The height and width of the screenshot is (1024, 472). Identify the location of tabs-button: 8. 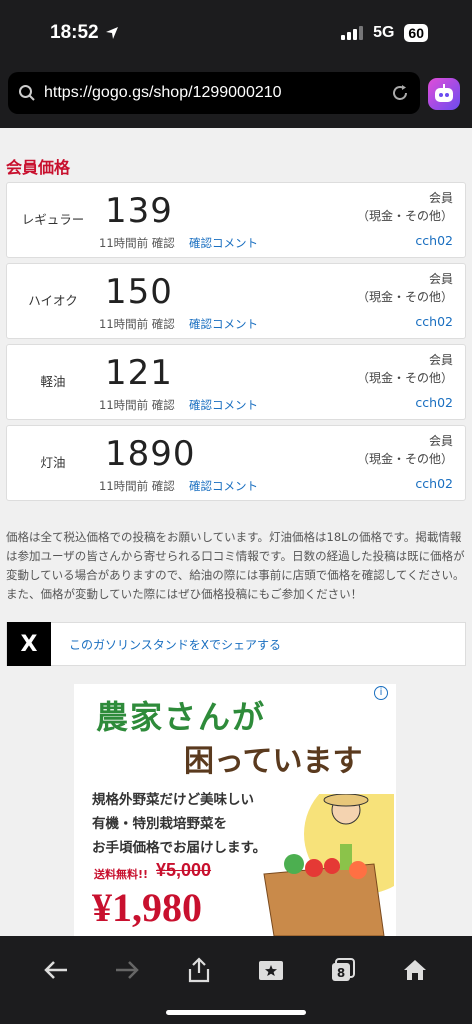
(343, 970).